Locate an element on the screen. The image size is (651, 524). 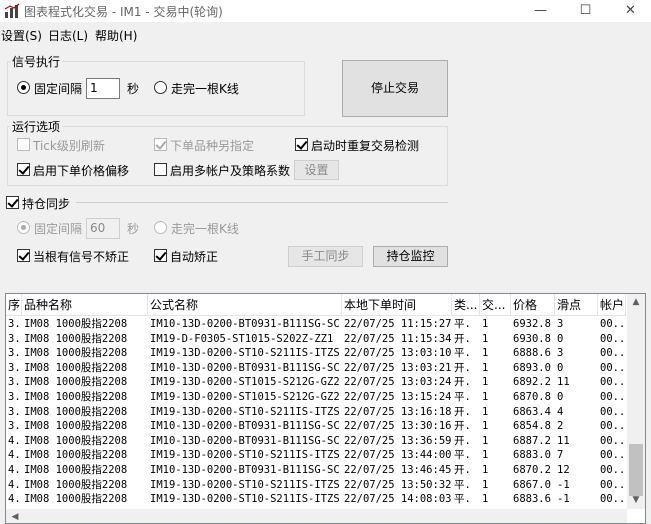
col-header-symbol: 品种名称 is located at coordinates (85, 305).